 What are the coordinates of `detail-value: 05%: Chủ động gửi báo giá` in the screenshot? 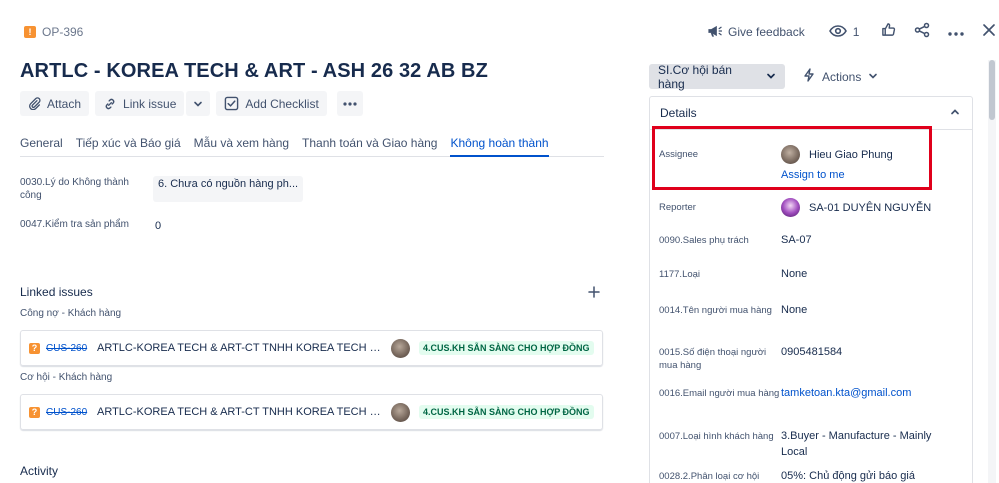 It's located at (848, 475).